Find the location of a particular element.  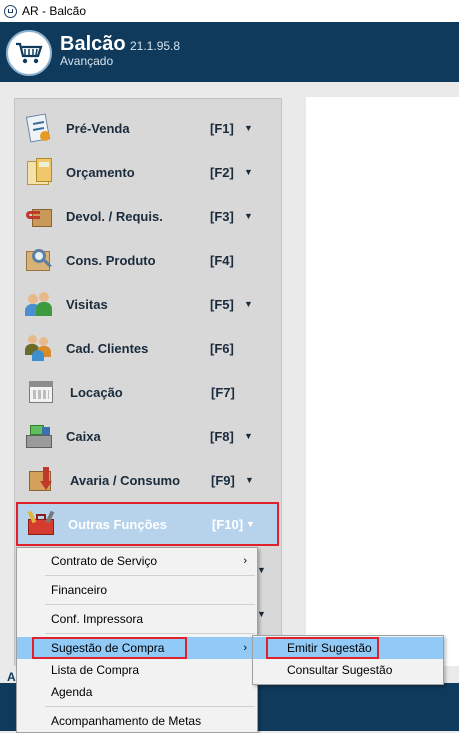

window-titlebar: AR - Balcão is located at coordinates (229, 11).